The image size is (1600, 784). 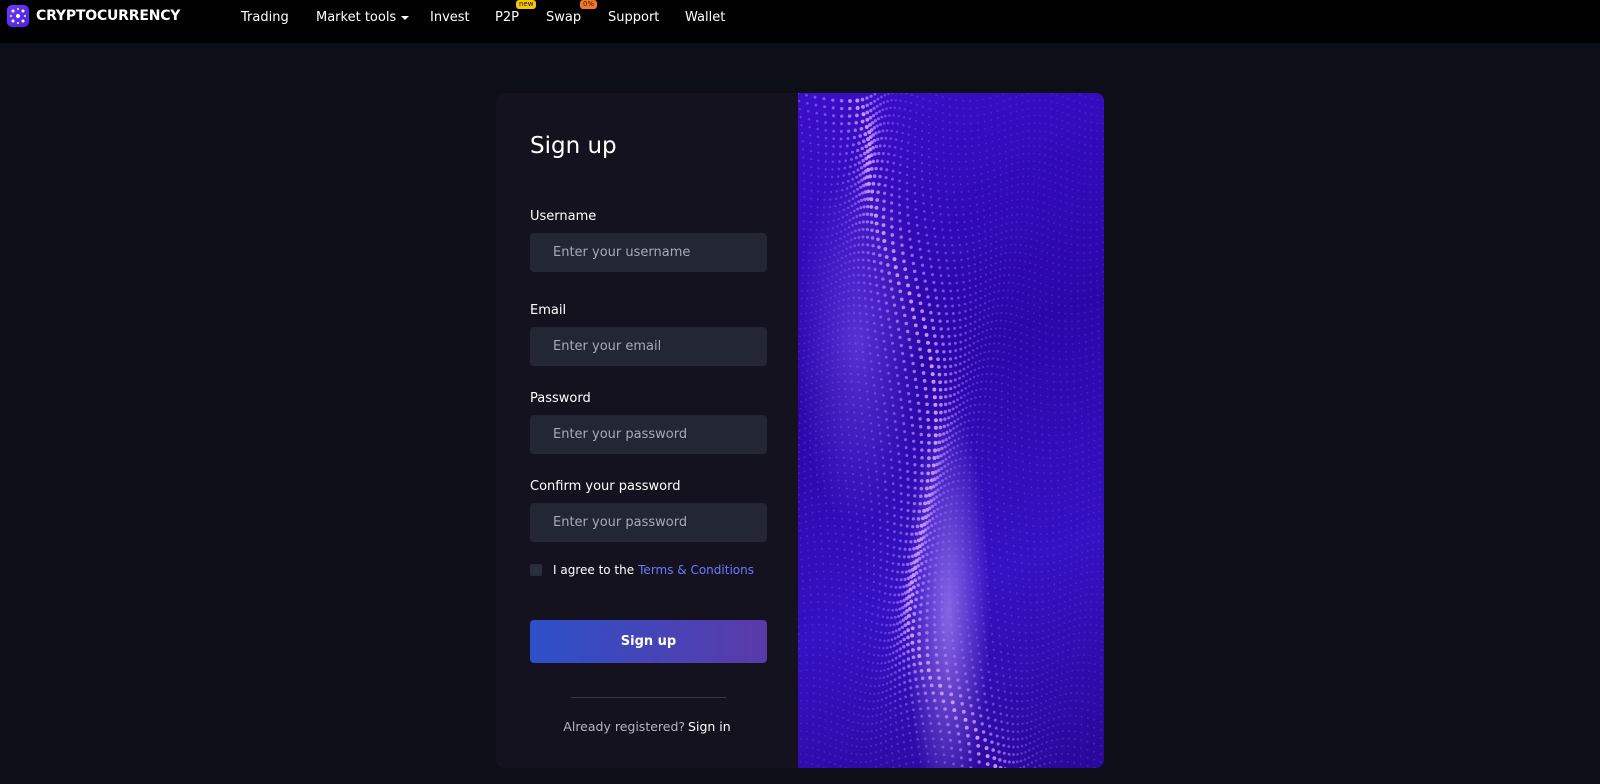 What do you see at coordinates (709, 726) in the screenshot?
I see `signin-link: Sign in` at bounding box center [709, 726].